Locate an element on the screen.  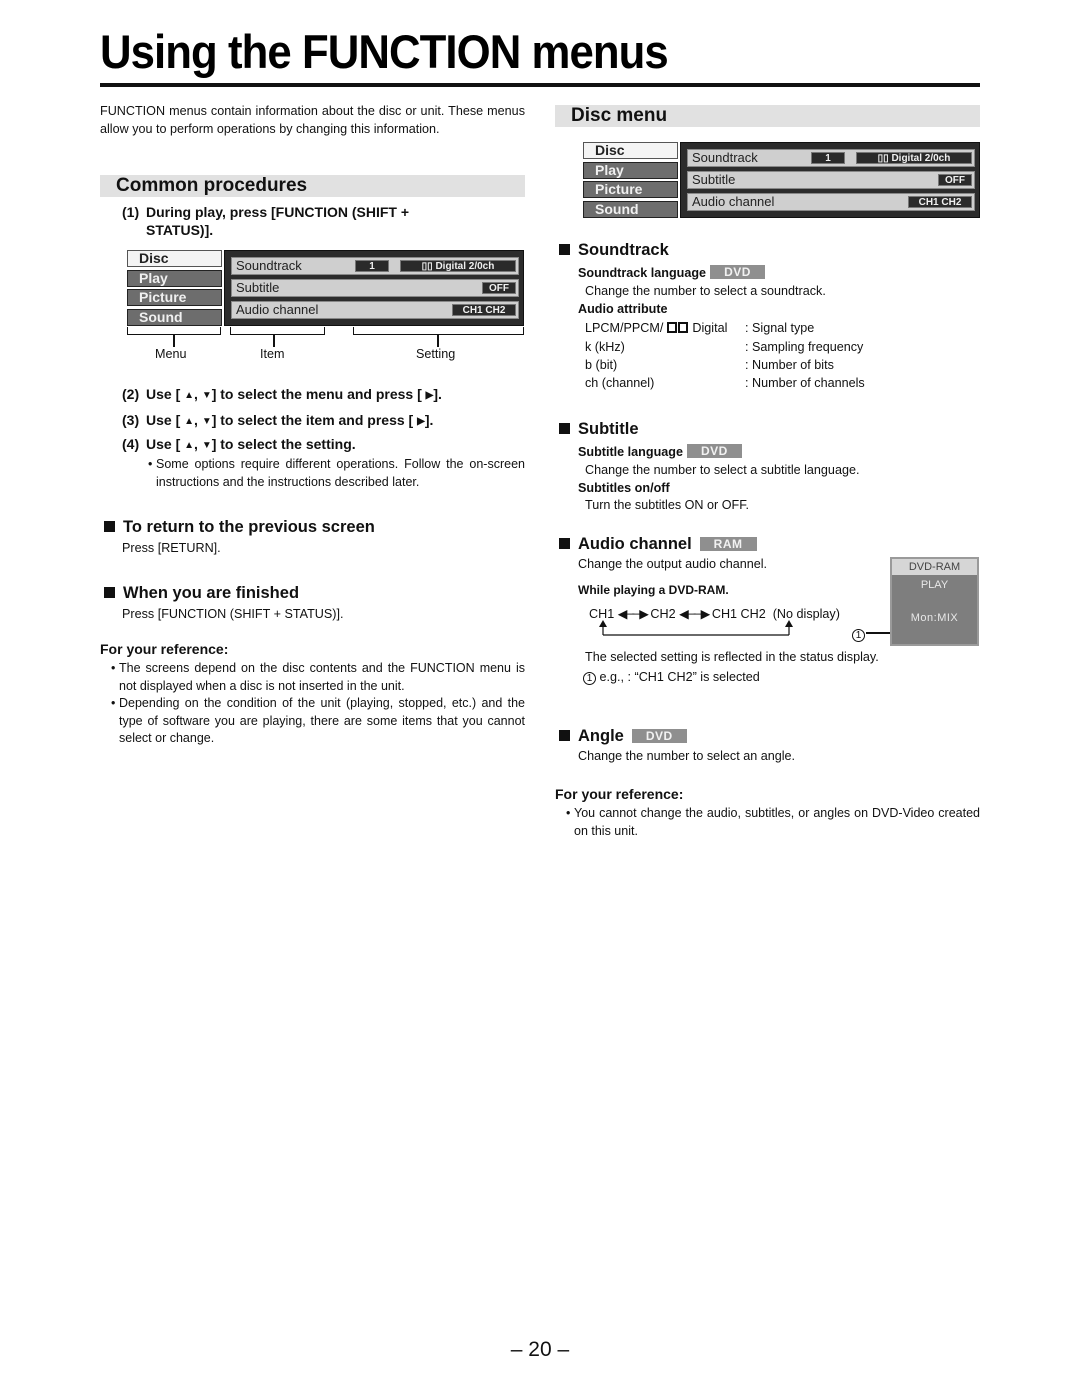
cycle-ch1: CH1 is located at coordinates (602, 614).